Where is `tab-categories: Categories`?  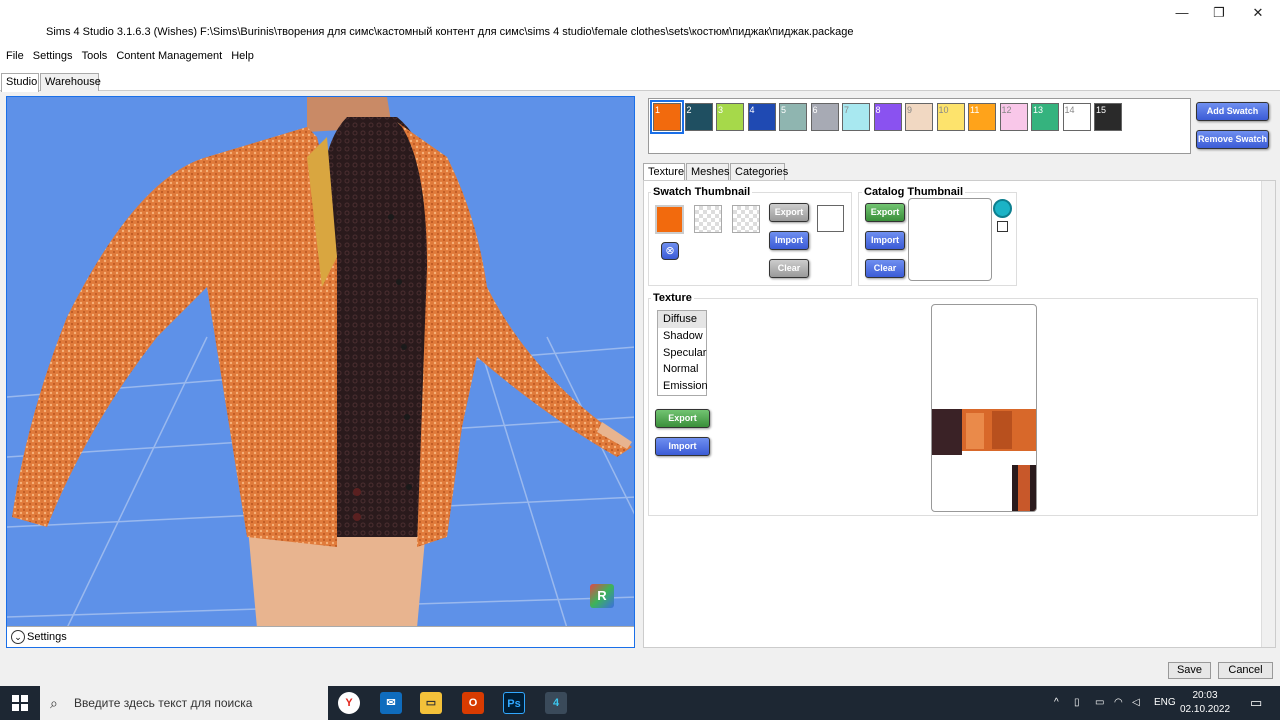 tab-categories: Categories is located at coordinates (759, 172).